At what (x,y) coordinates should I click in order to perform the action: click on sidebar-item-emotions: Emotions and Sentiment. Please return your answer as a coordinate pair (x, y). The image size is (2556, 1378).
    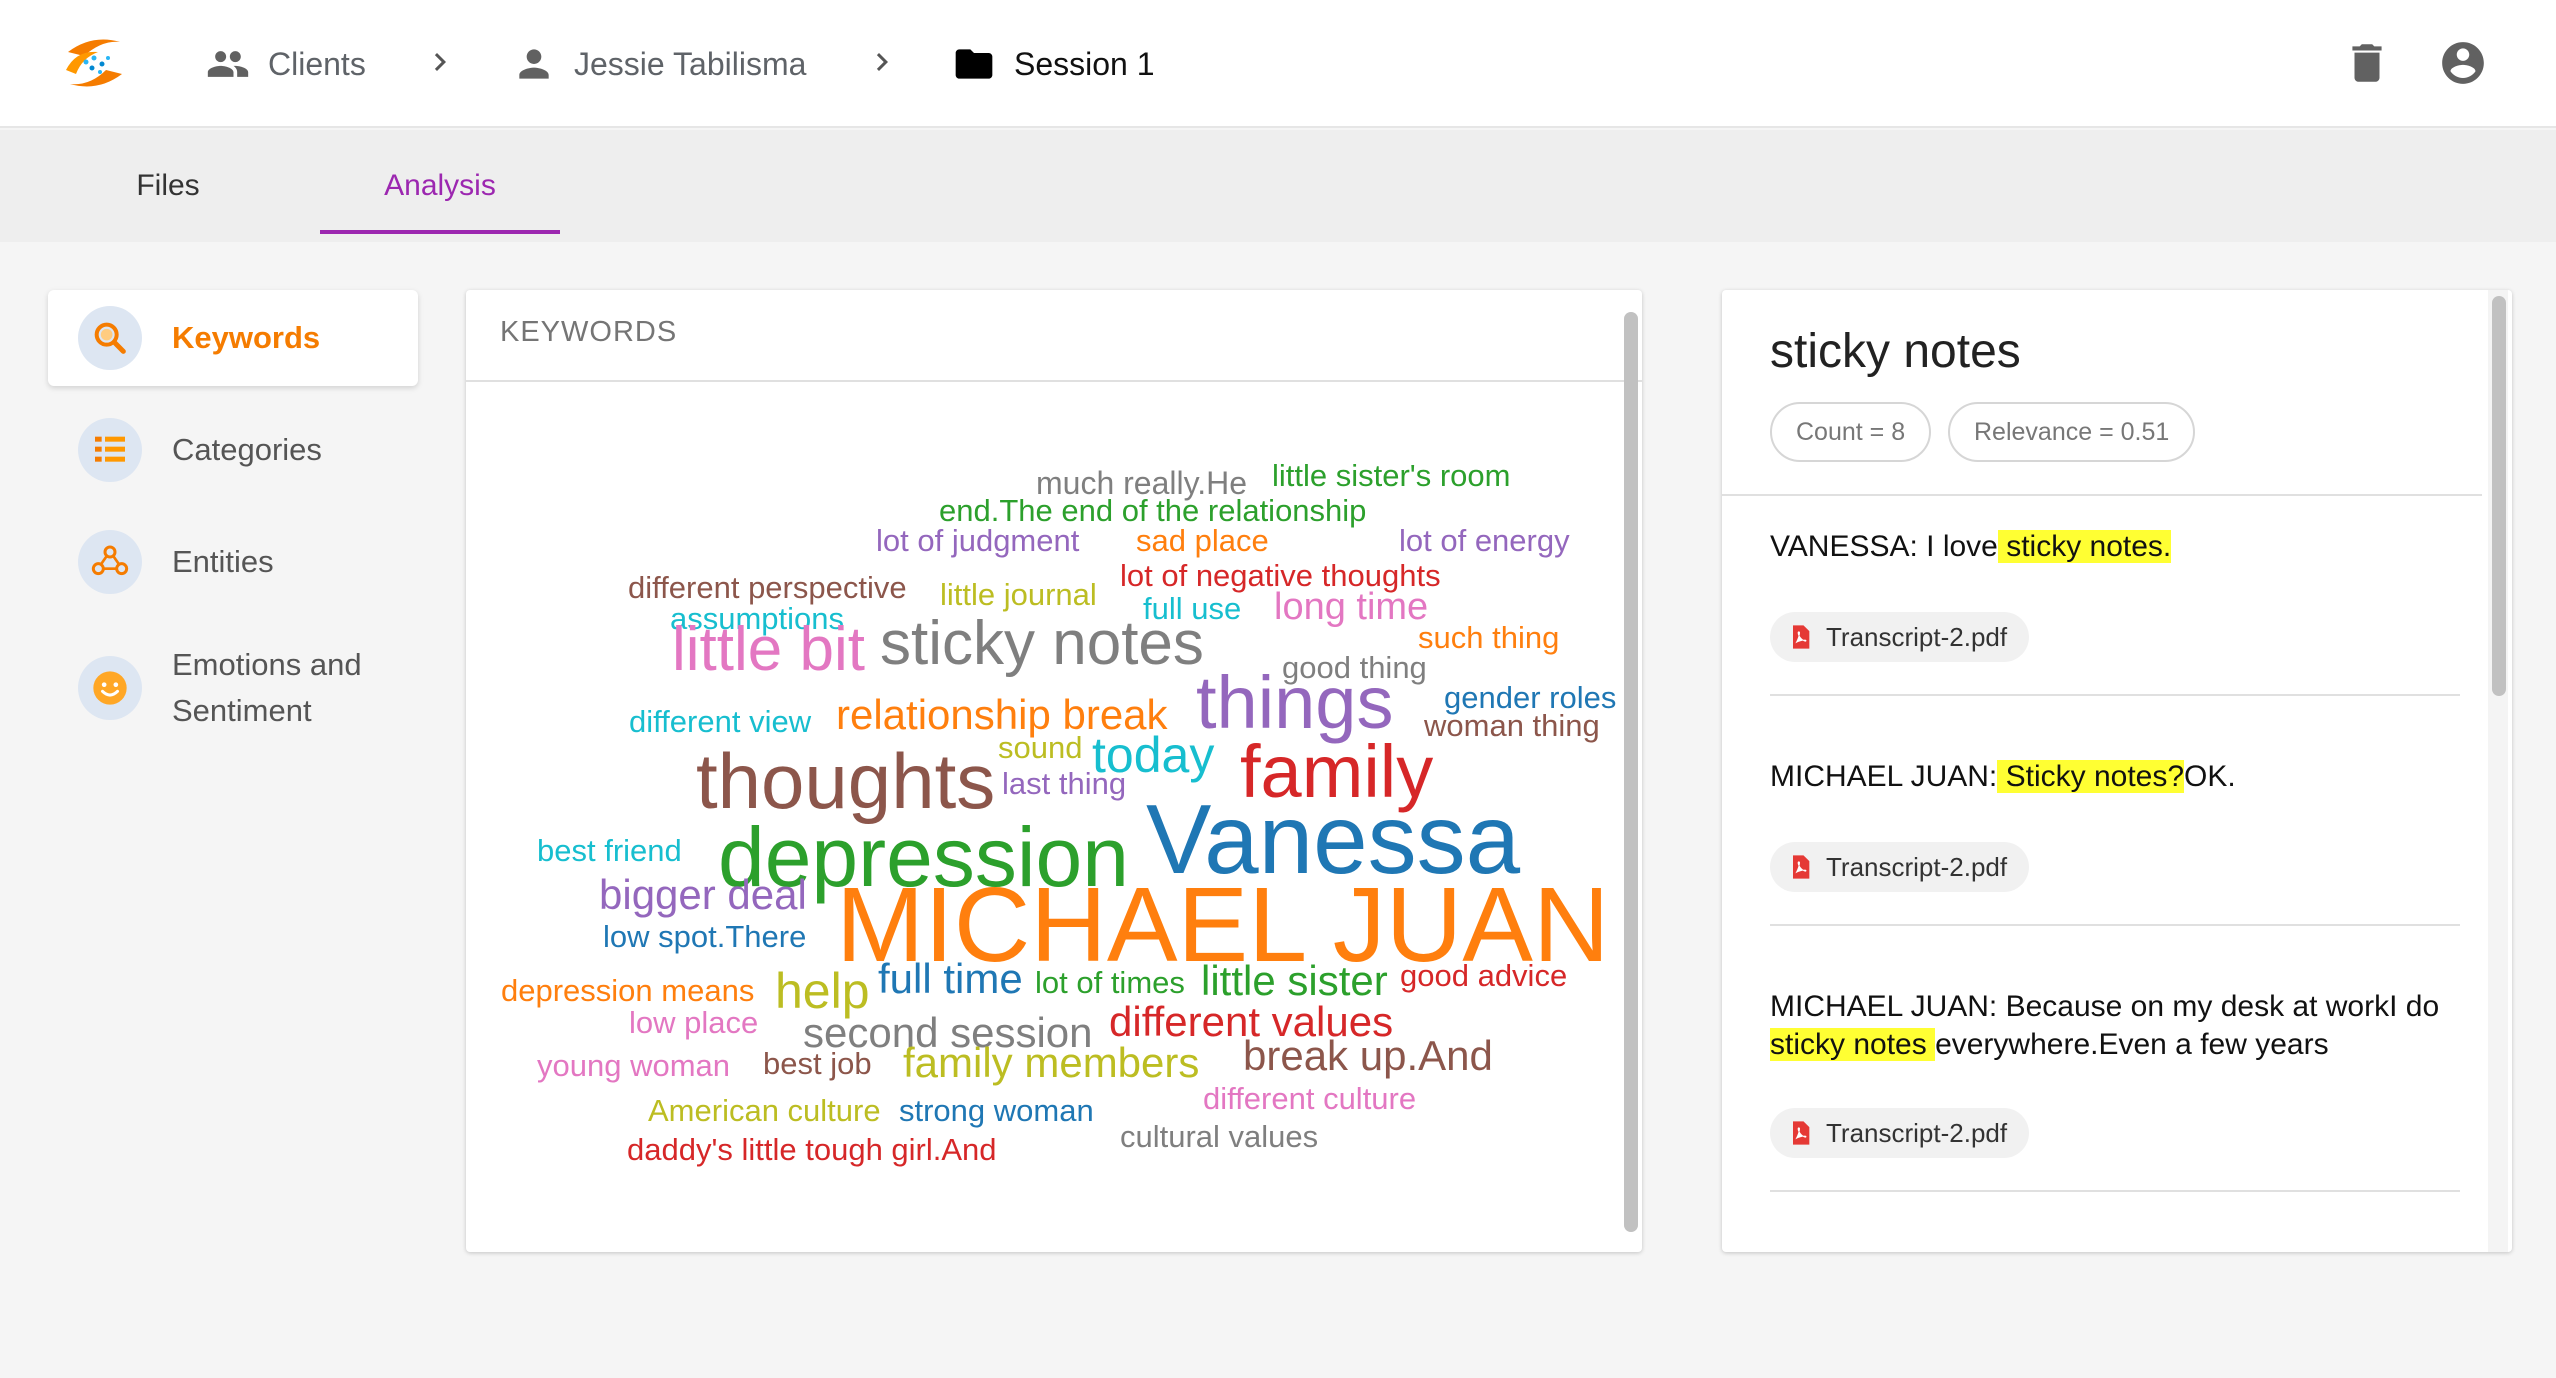
    Looking at the image, I should click on (233, 688).